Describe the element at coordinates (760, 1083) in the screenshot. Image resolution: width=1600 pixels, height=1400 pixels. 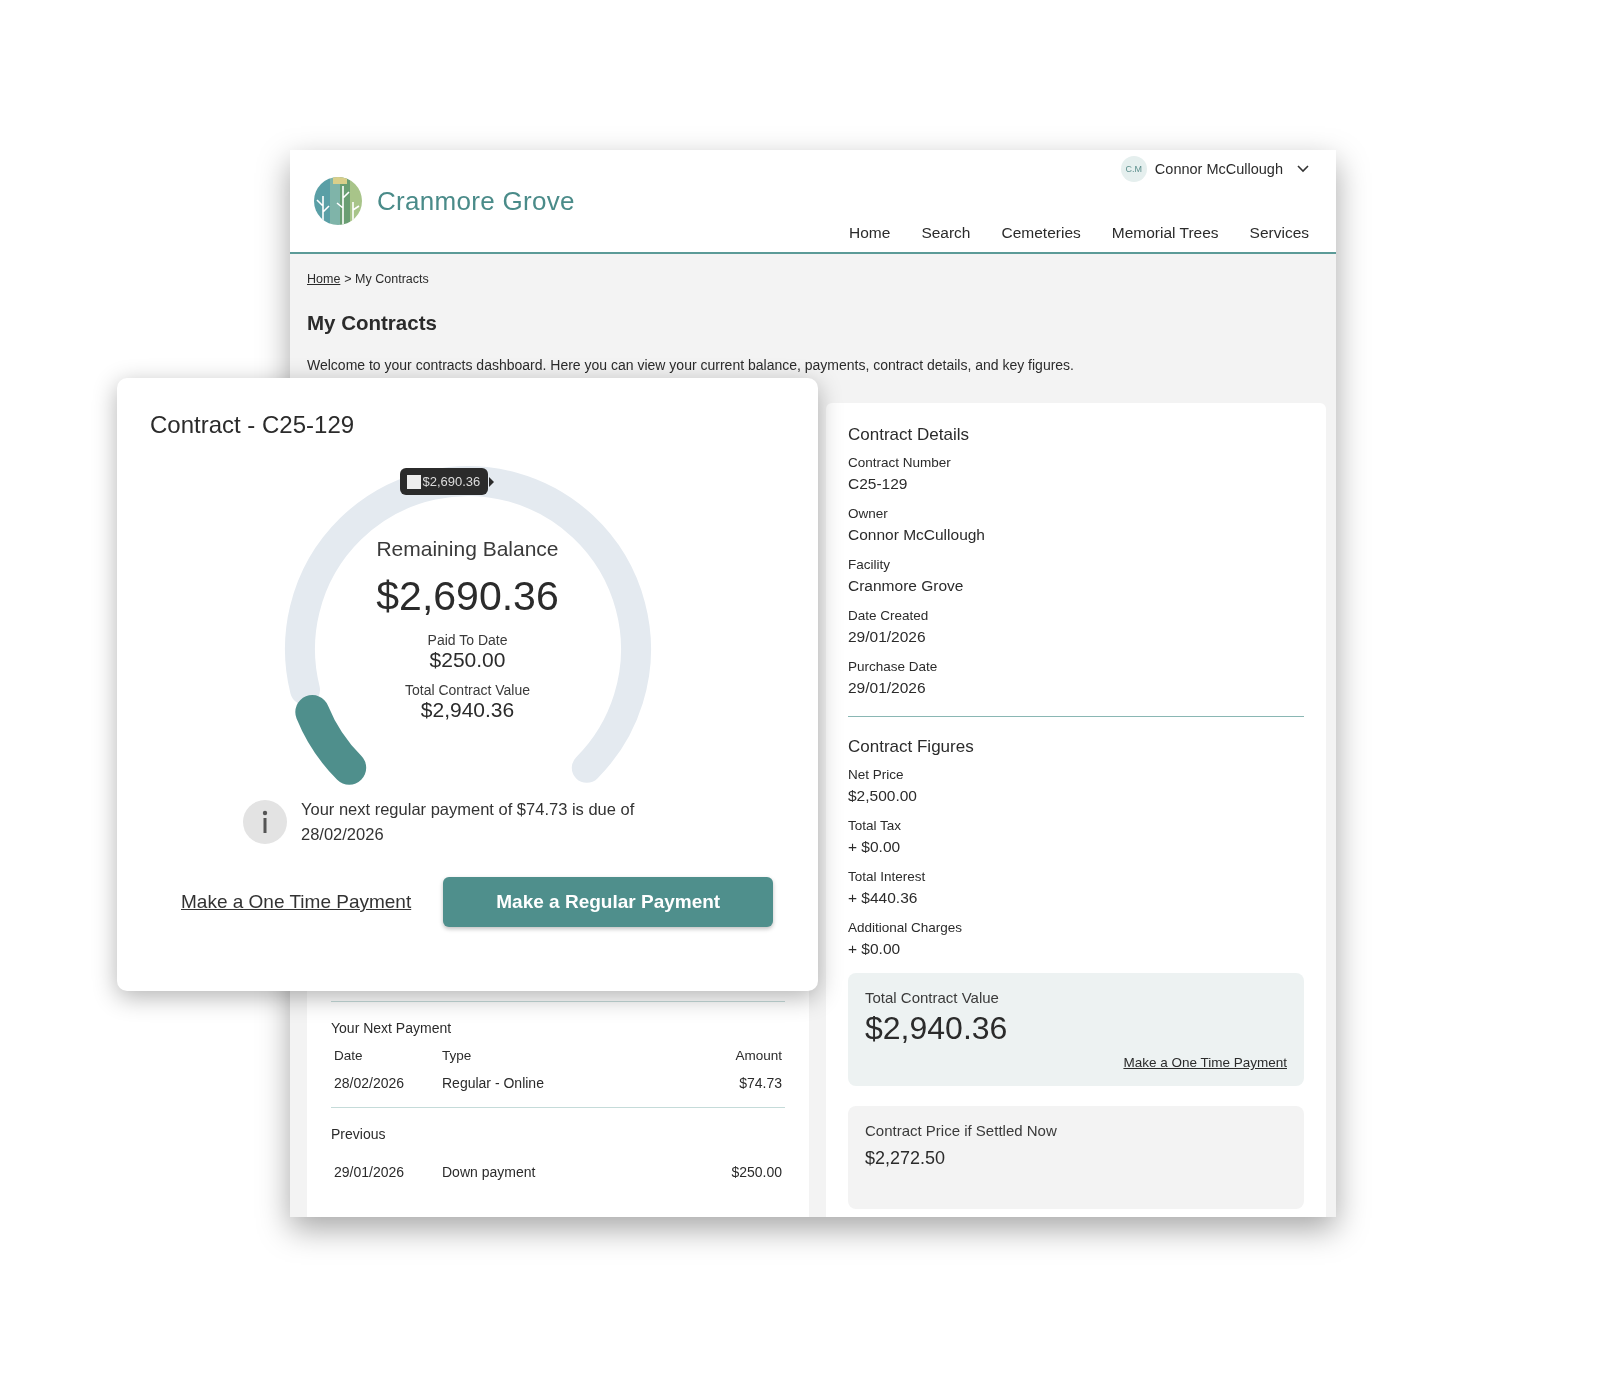
I see `table-cell-text: $74.73` at that location.